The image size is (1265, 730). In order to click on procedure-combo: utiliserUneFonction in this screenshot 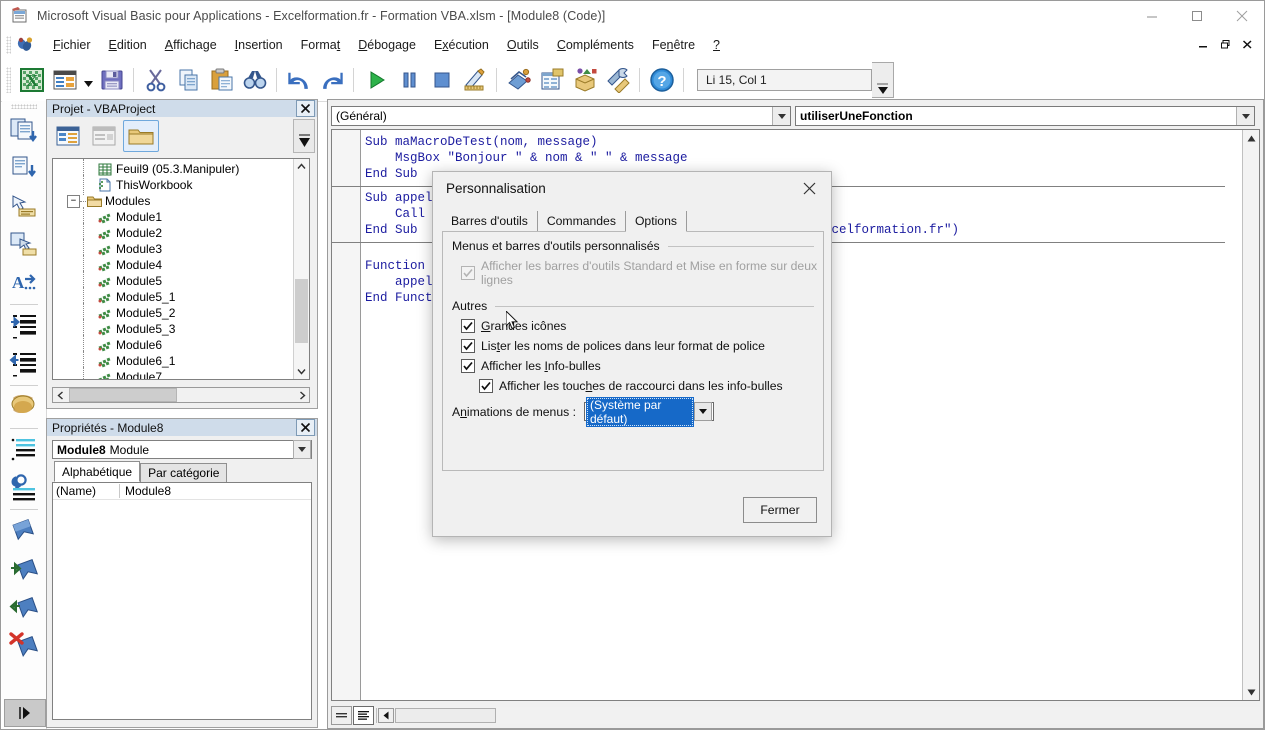, I will do `click(1025, 116)`.